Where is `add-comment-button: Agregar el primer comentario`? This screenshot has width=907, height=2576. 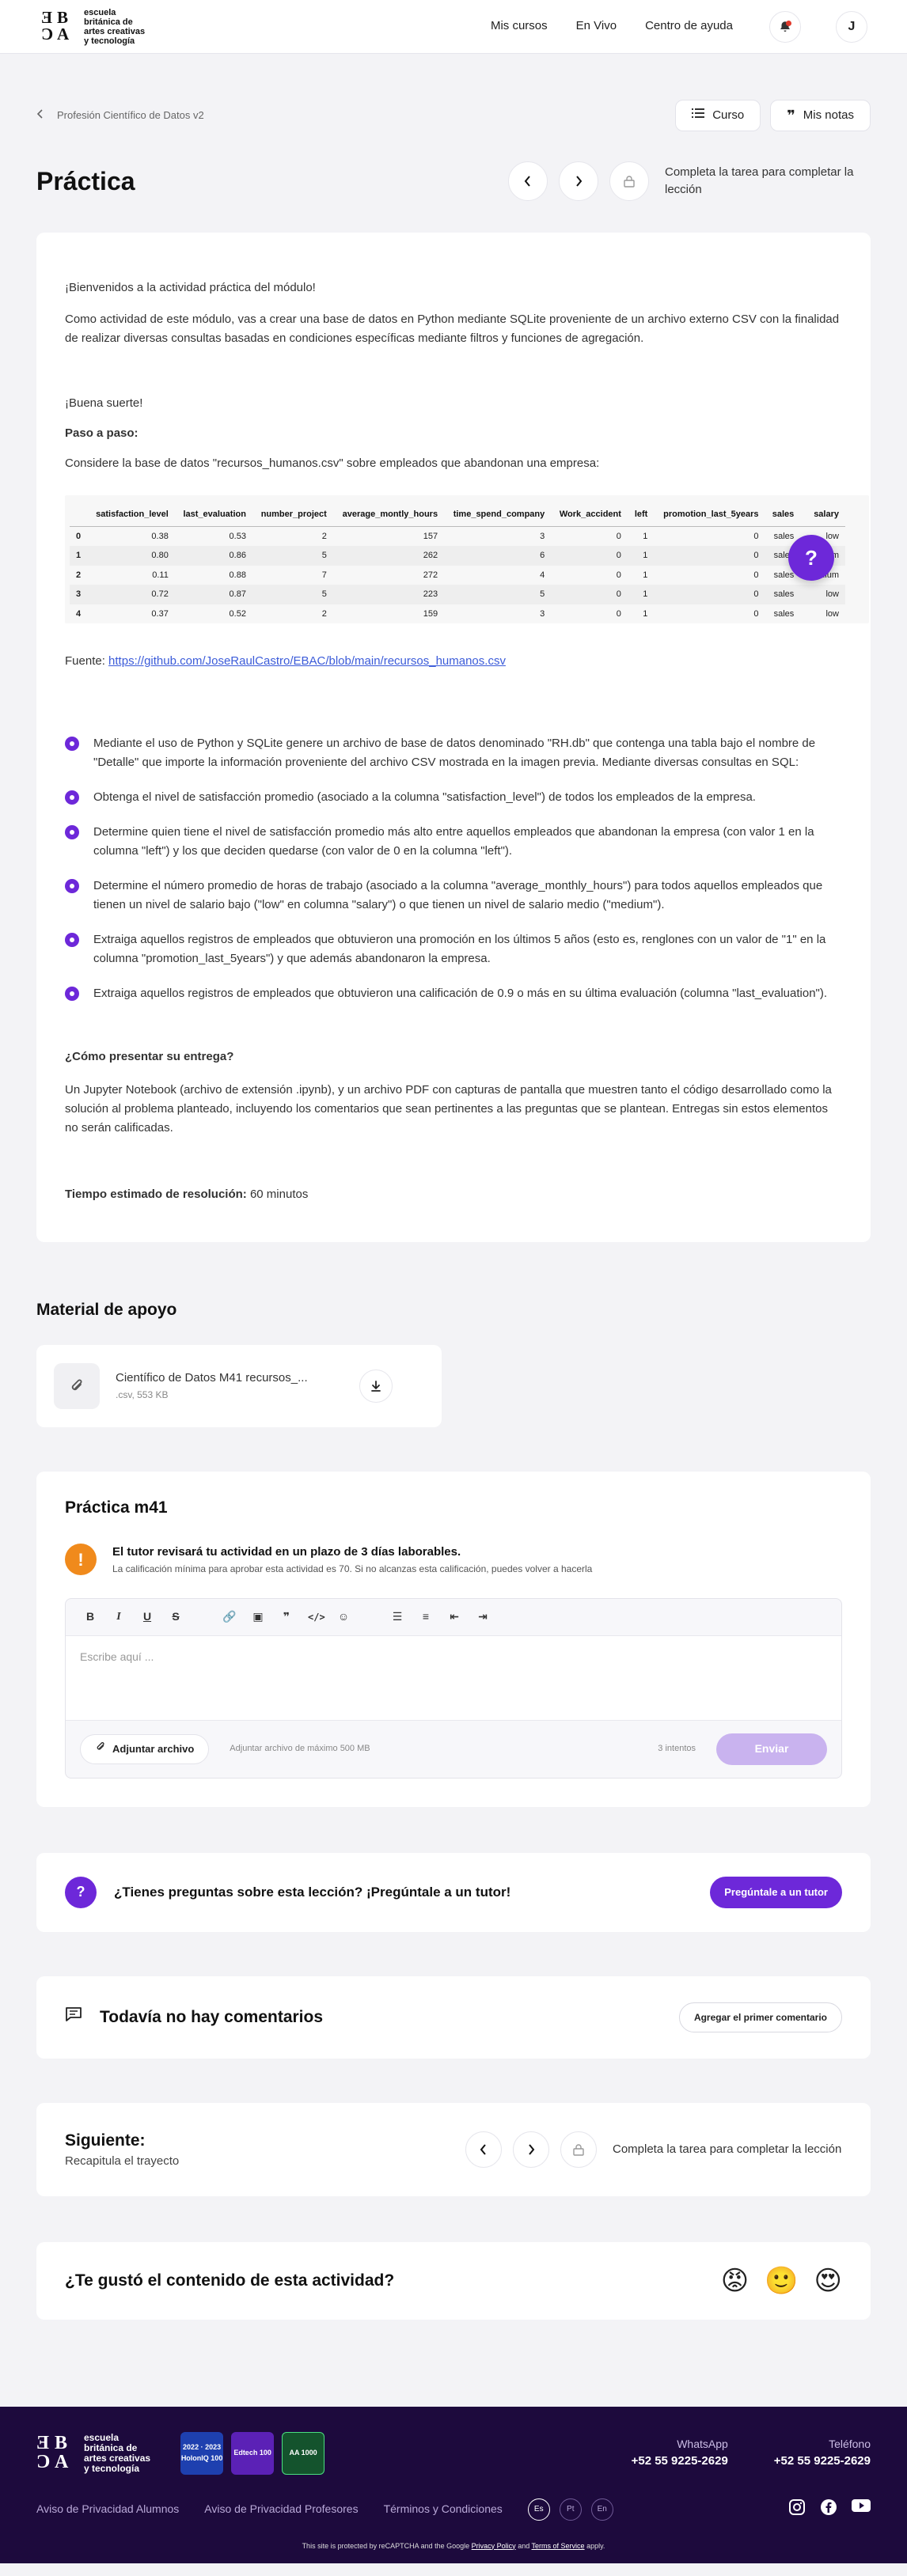 add-comment-button: Agregar el primer comentario is located at coordinates (760, 2017).